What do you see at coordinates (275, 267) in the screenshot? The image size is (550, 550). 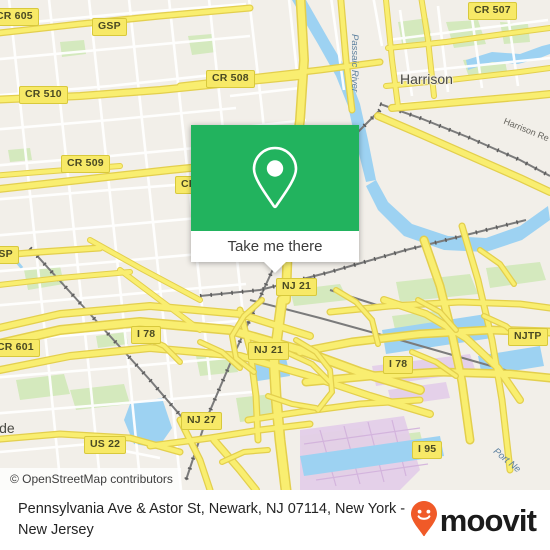 I see `popup-card-tail` at bounding box center [275, 267].